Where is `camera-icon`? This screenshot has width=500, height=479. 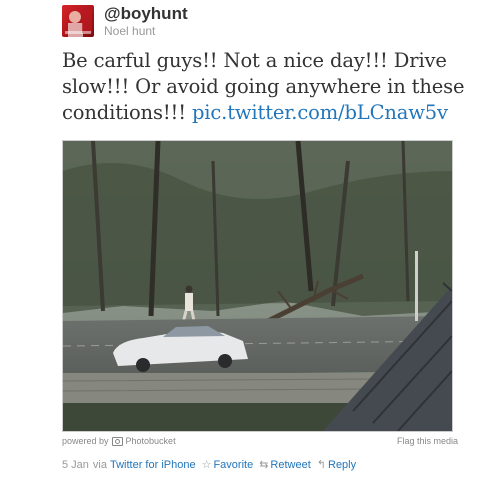
camera-icon is located at coordinates (117, 441).